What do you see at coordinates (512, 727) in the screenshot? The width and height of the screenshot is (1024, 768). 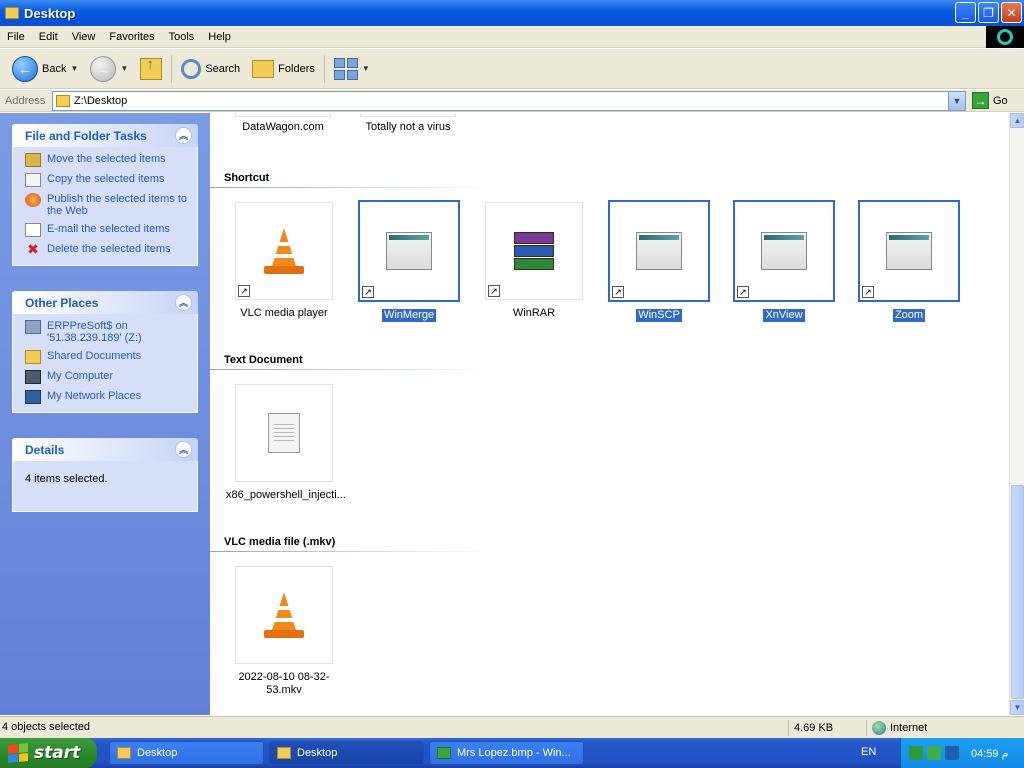 I see `status-bar: 4 objects selected 4.69 KB Internet` at bounding box center [512, 727].